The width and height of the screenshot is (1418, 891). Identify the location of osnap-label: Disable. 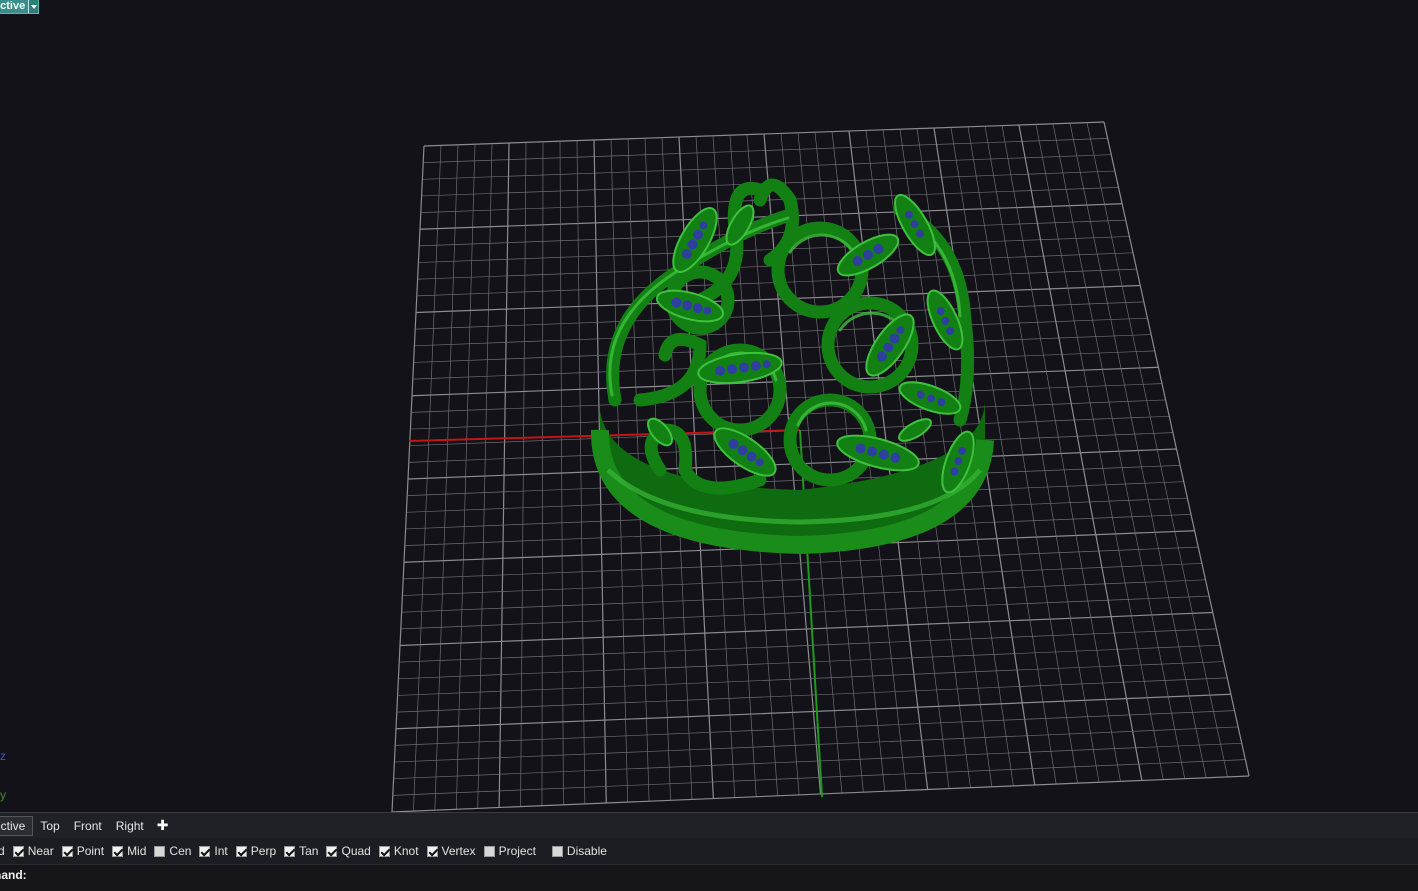
(586, 851).